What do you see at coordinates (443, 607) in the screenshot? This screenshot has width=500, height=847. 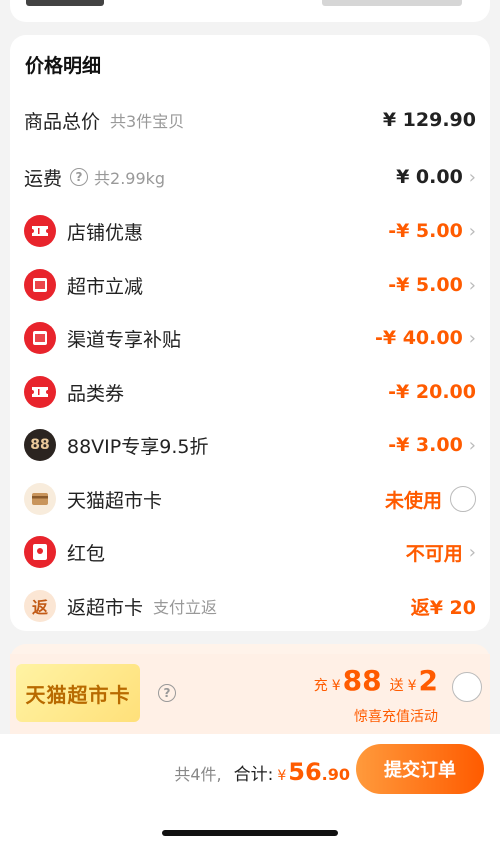 I see `cashback-value: 返¥ 20` at bounding box center [443, 607].